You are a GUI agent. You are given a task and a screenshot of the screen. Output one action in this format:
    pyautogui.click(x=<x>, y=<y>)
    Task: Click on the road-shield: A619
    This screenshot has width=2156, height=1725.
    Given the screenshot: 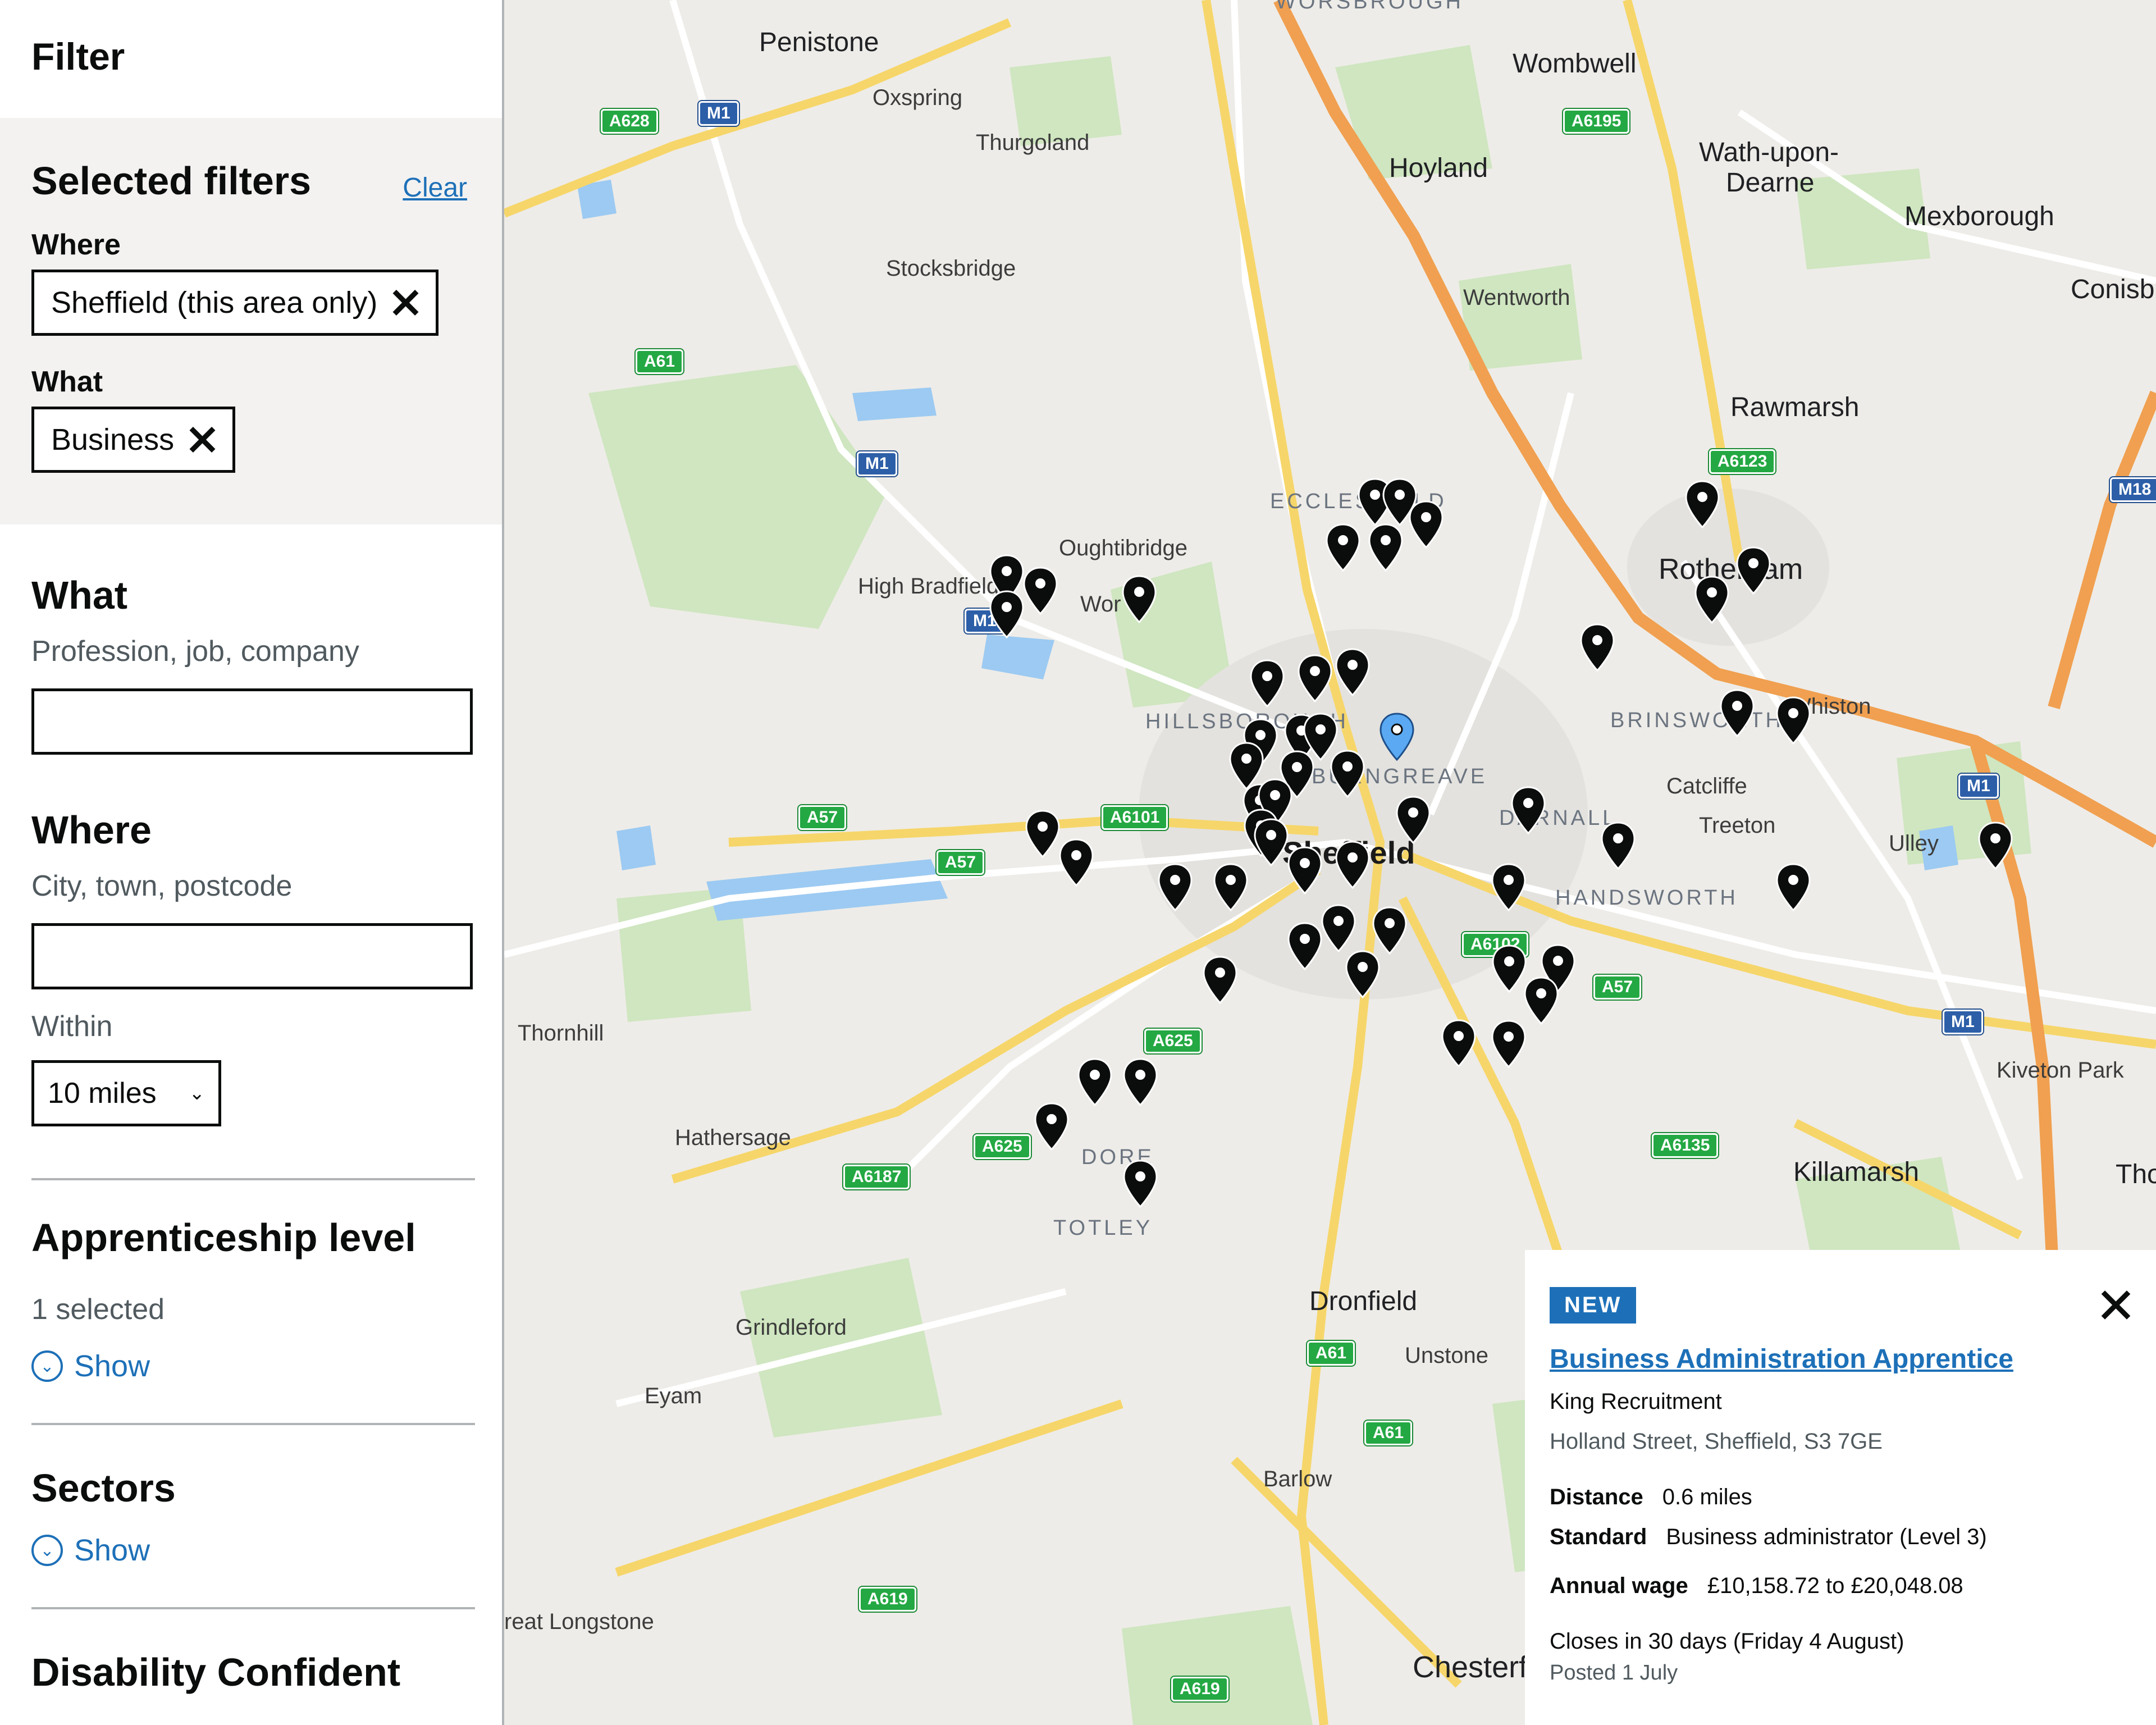 What is the action you would take?
    pyautogui.click(x=1199, y=1689)
    